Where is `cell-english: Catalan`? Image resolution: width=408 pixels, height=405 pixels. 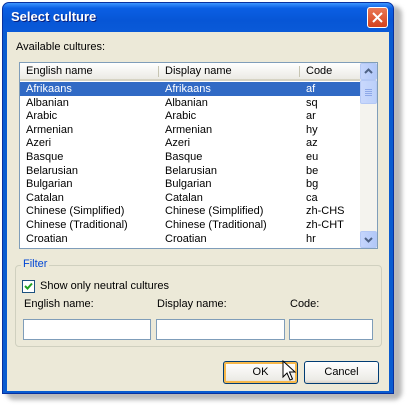 cell-english: Catalan is located at coordinates (45, 197).